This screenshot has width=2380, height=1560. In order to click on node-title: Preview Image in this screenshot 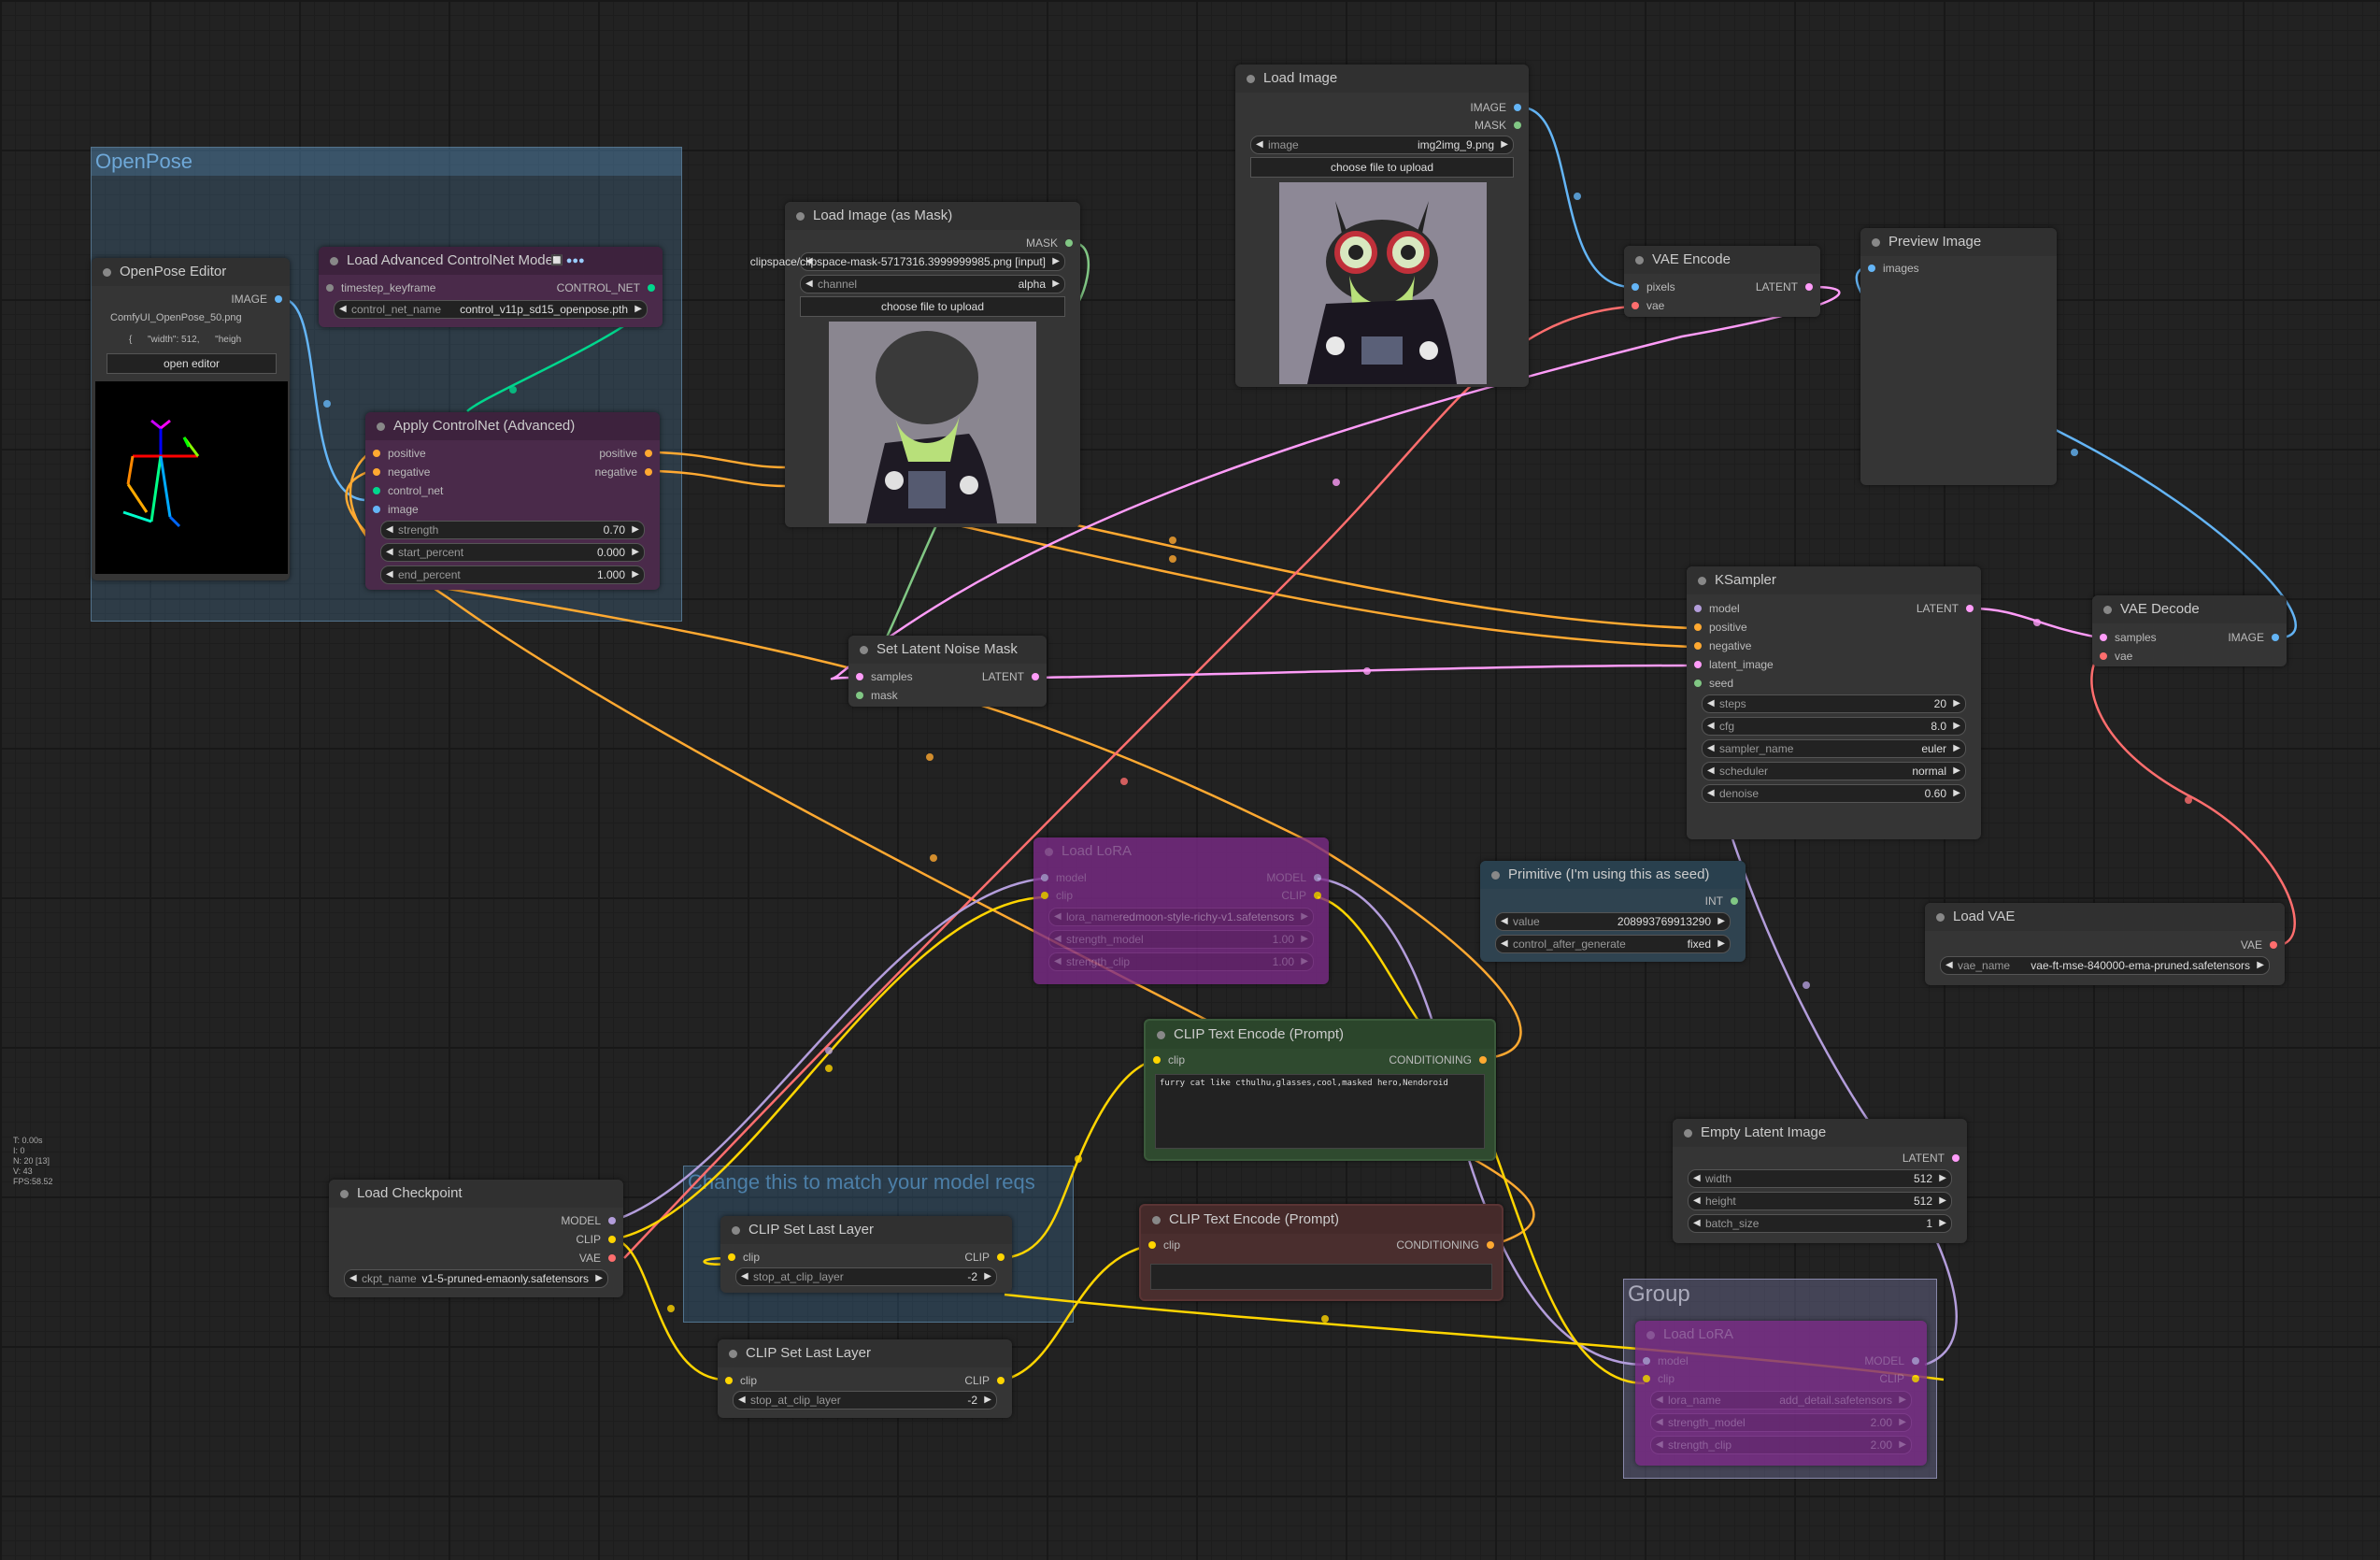, I will do `click(1958, 242)`.